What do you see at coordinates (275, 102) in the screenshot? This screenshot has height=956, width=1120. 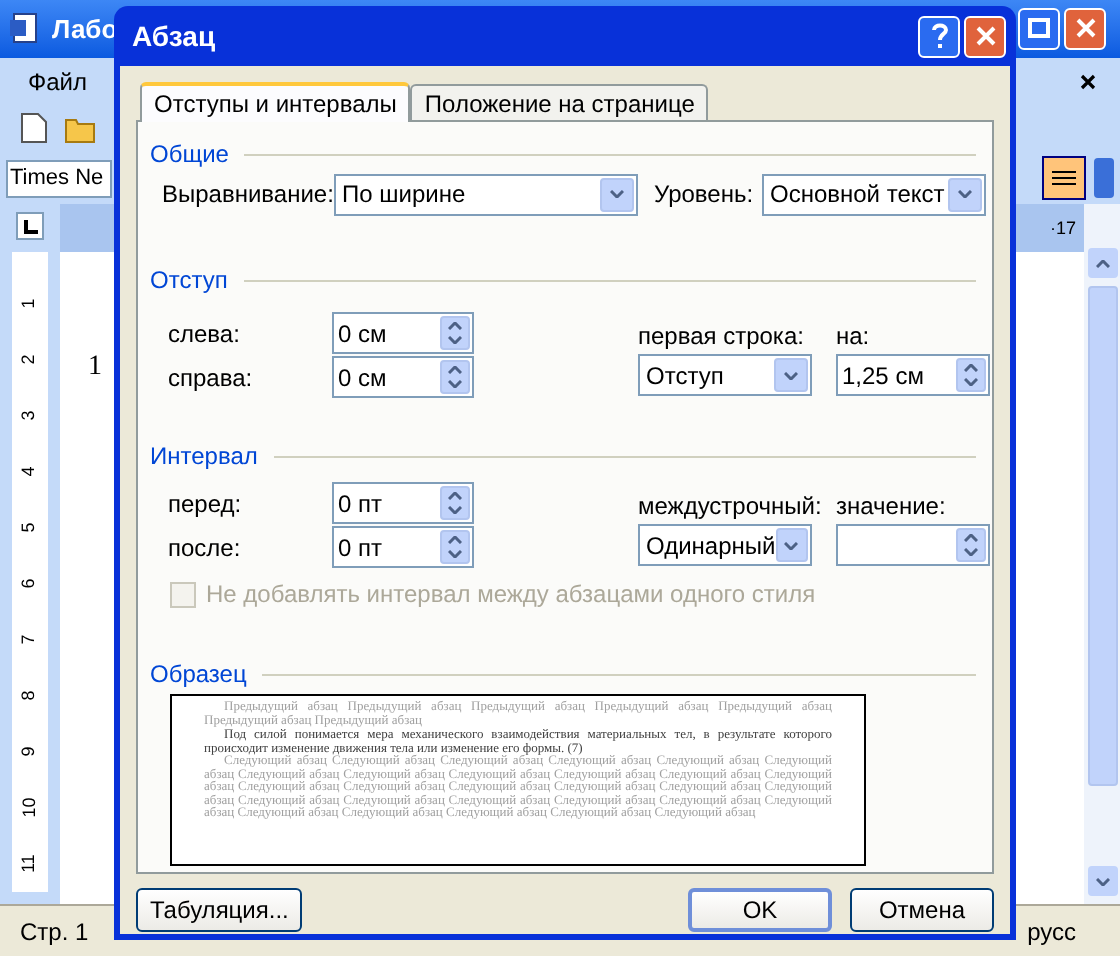 I see `tab: Отступы и интервалы` at bounding box center [275, 102].